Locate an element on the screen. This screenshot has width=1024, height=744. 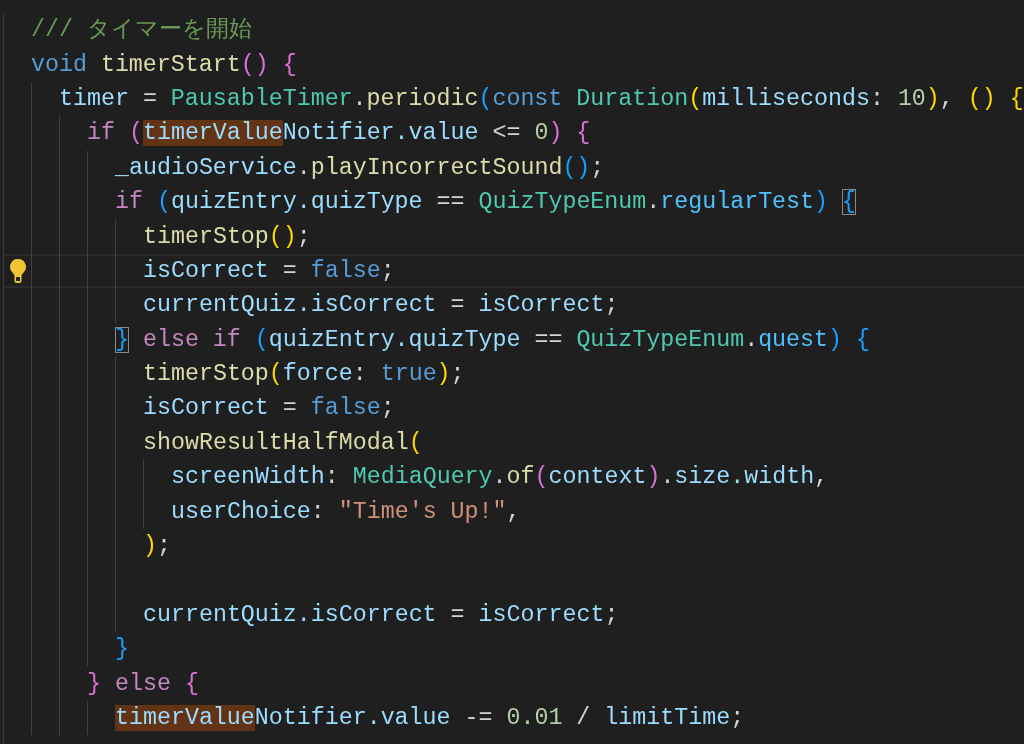
code-line: } is located at coordinates (122, 650).